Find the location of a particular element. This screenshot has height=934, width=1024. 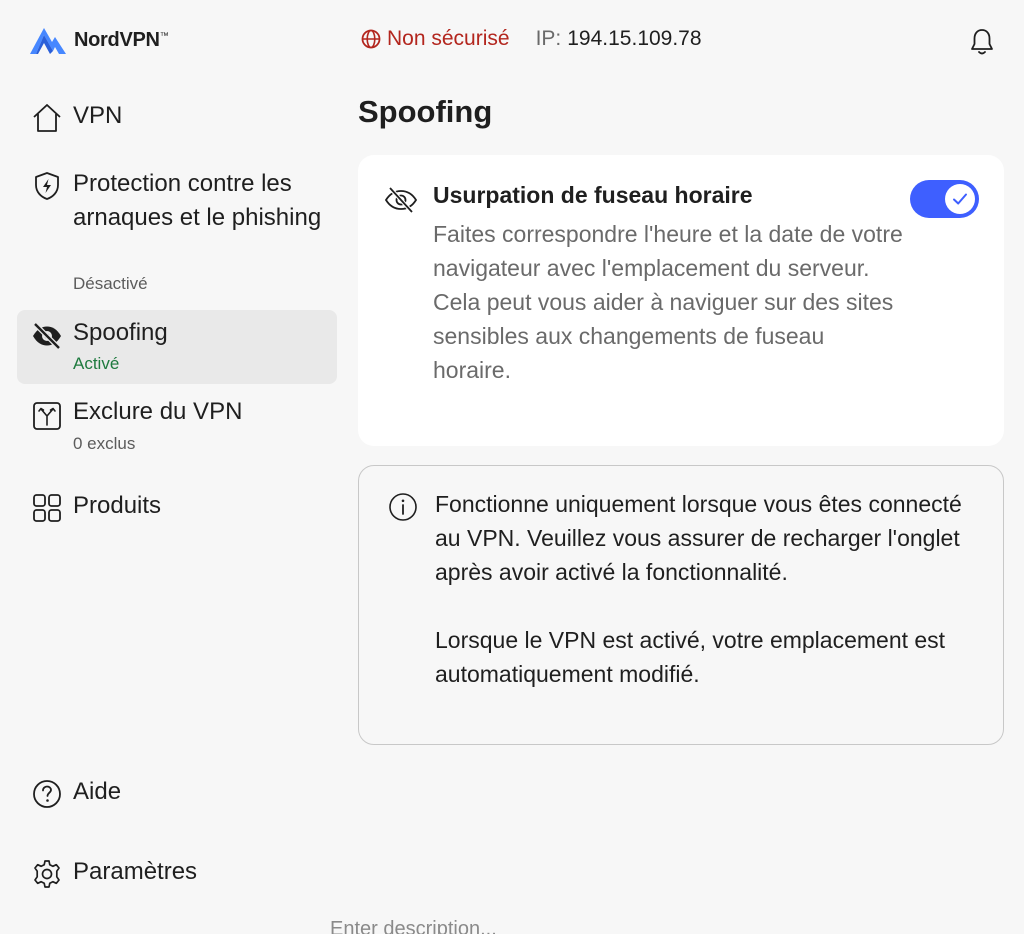

logo: NordVPN™ is located at coordinates (98, 40).